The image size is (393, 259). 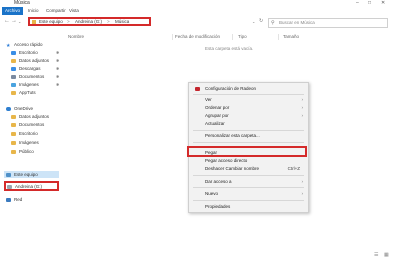 I want to click on sidebar-item-quick-access: ★ Acceso rápido, so click(x=24, y=44).